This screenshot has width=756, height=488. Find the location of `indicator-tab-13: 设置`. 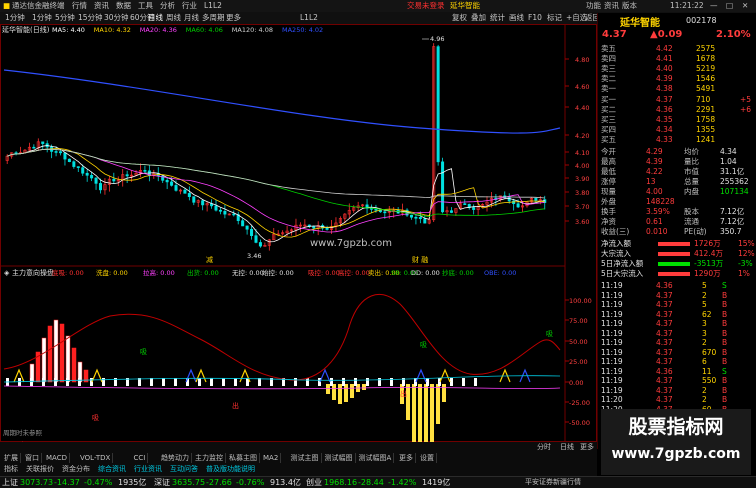

indicator-tab-13: 设置 is located at coordinates (427, 458).